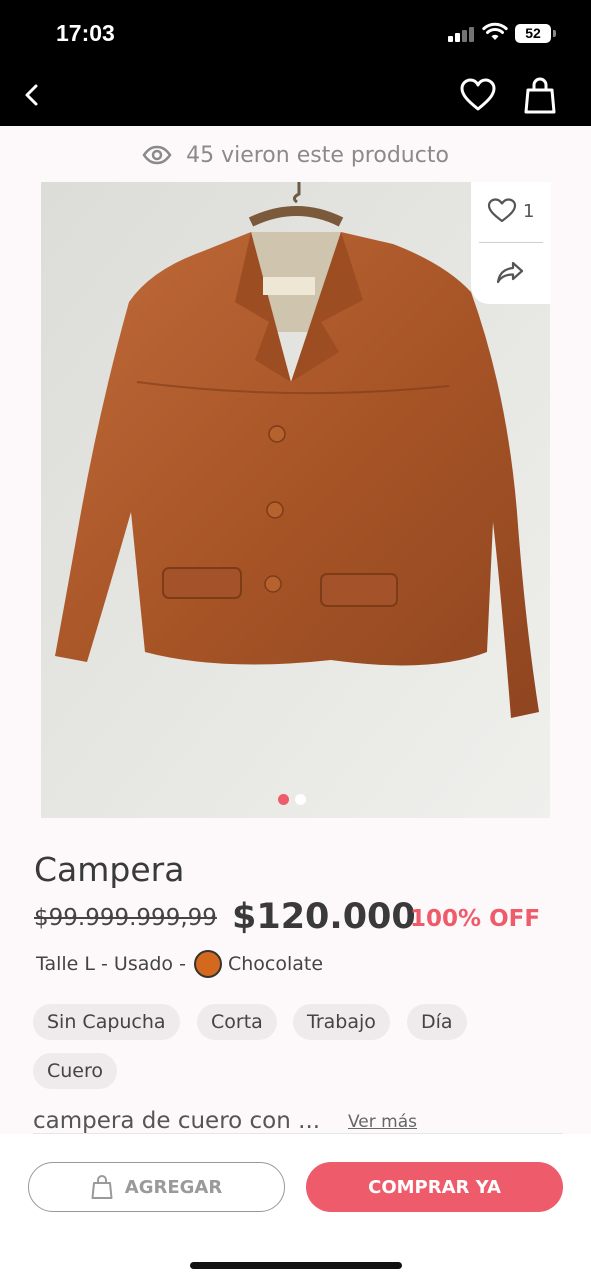 This screenshot has height=1280, width=591. I want to click on see-more-link: Ver más, so click(382, 1122).